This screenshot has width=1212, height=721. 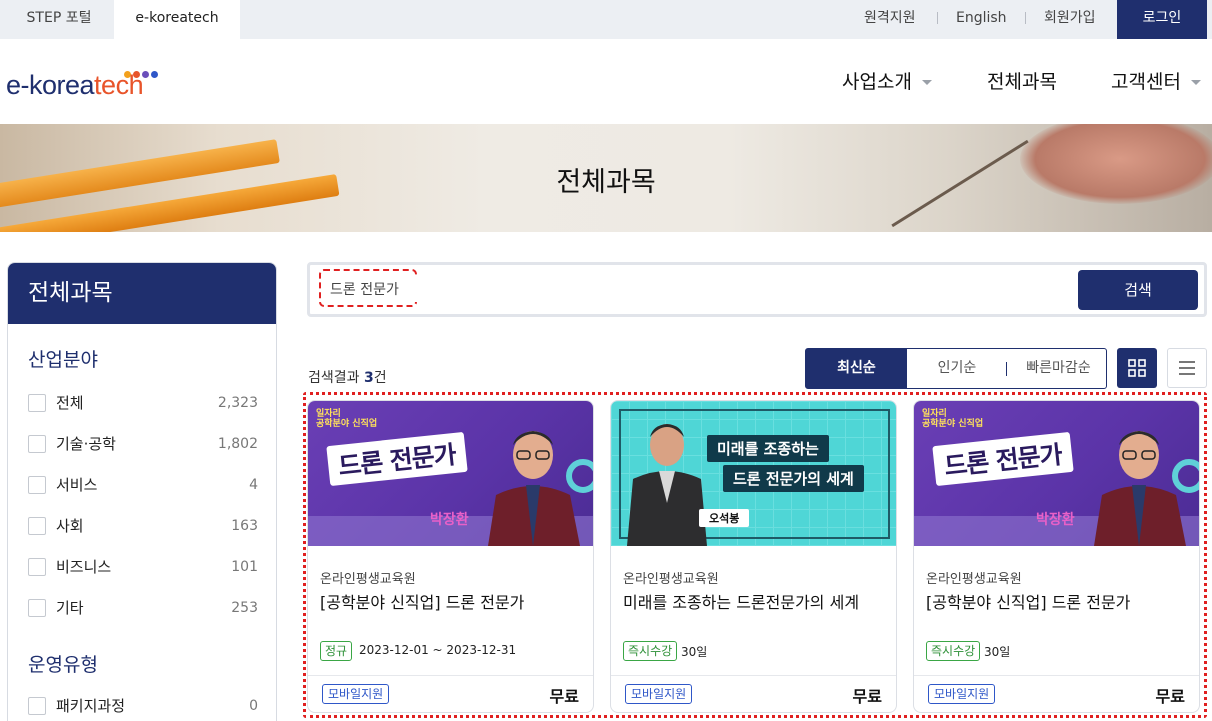 I want to click on filter-engineering: 기술·공학 1,802, so click(x=143, y=445).